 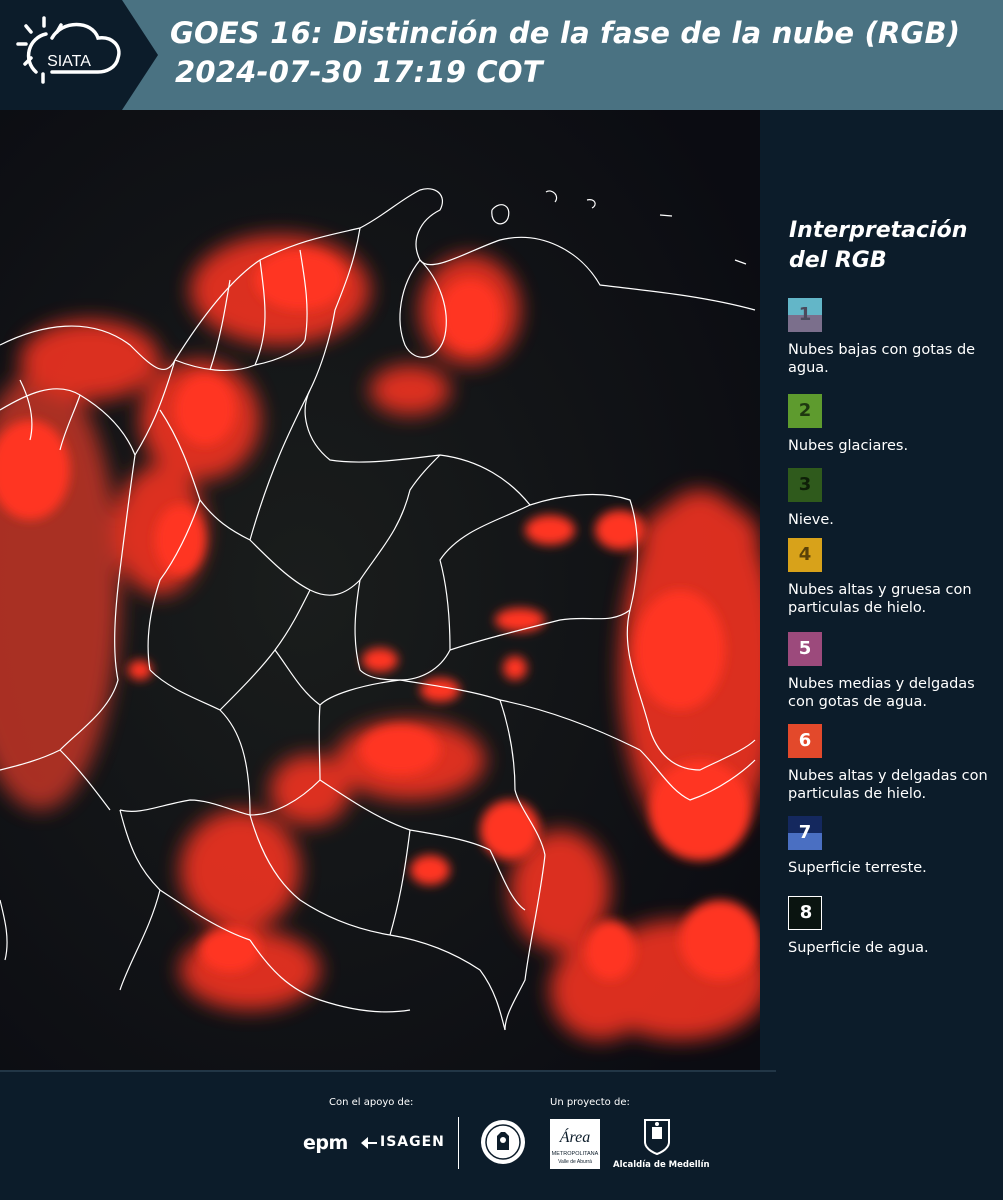 What do you see at coordinates (590, 1102) in the screenshot?
I see `project-label: Un proyecto de:` at bounding box center [590, 1102].